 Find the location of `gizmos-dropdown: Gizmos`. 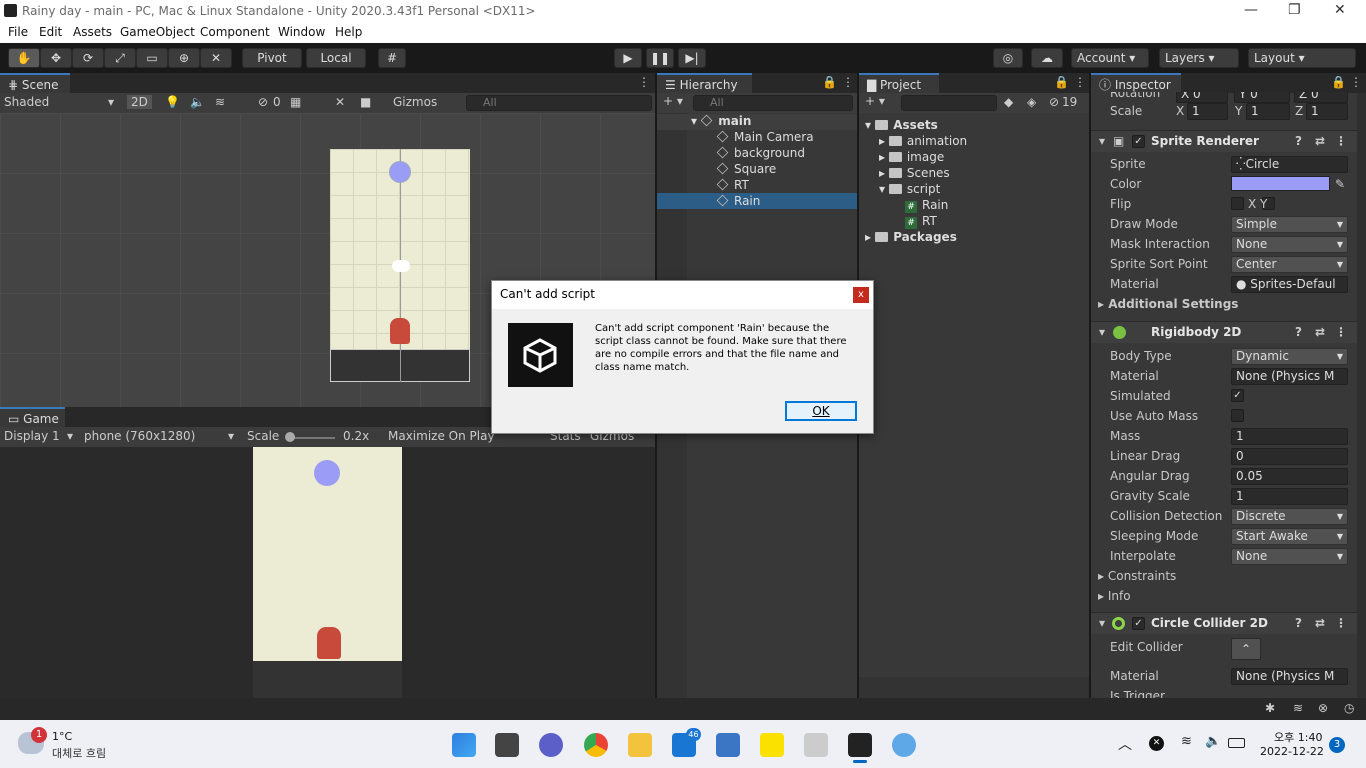

gizmos-dropdown: Gizmos is located at coordinates (415, 102).